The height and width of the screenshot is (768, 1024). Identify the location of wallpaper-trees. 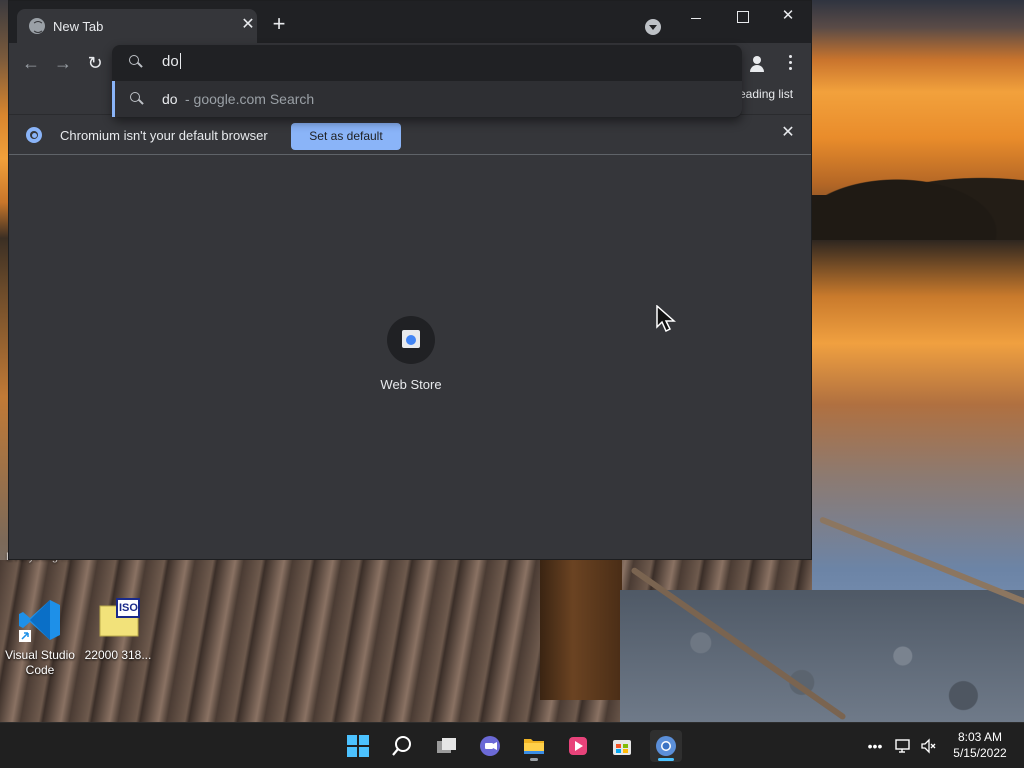
(918, 202).